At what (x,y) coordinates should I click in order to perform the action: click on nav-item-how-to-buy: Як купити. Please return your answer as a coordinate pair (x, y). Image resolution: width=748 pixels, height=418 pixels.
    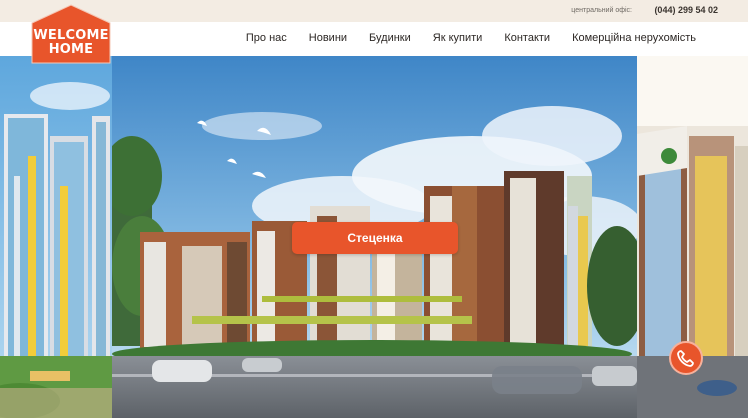
    Looking at the image, I should click on (458, 38).